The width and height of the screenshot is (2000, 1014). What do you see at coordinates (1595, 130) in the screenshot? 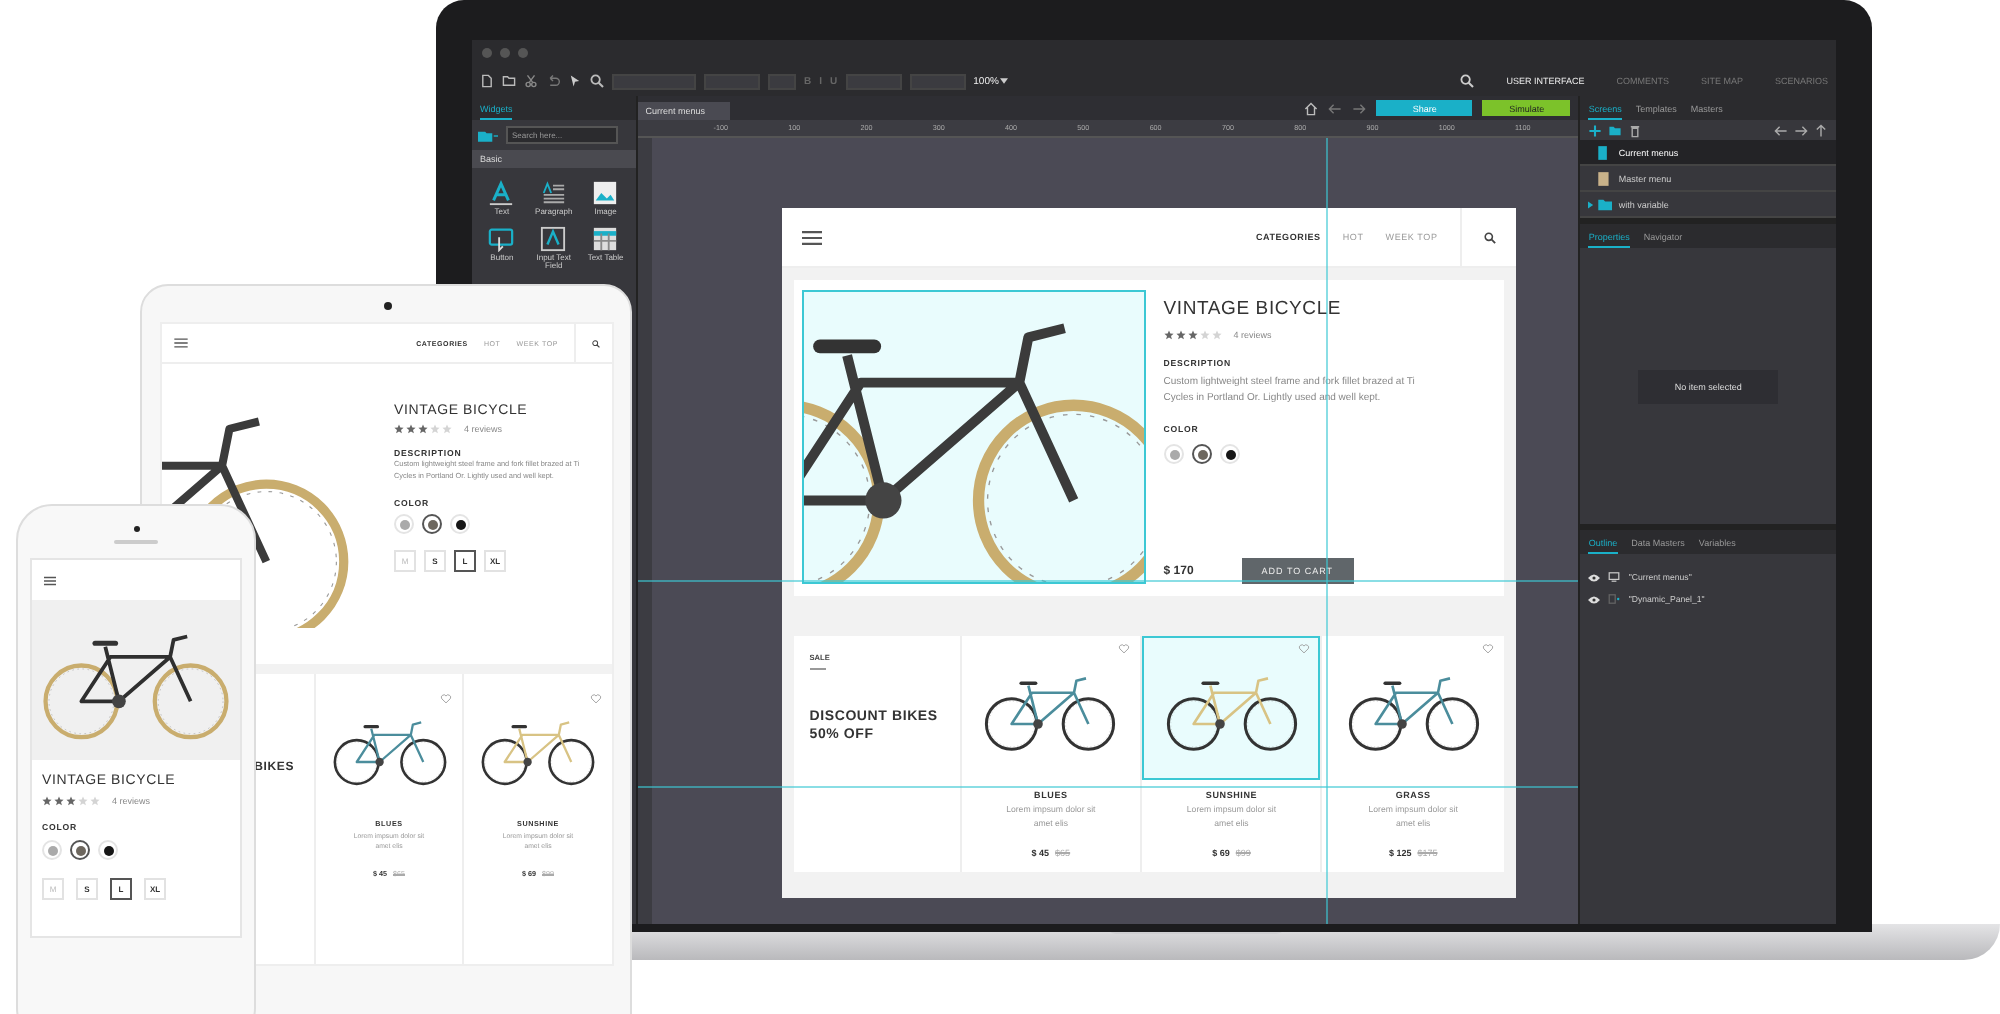
I see `add-icon` at bounding box center [1595, 130].